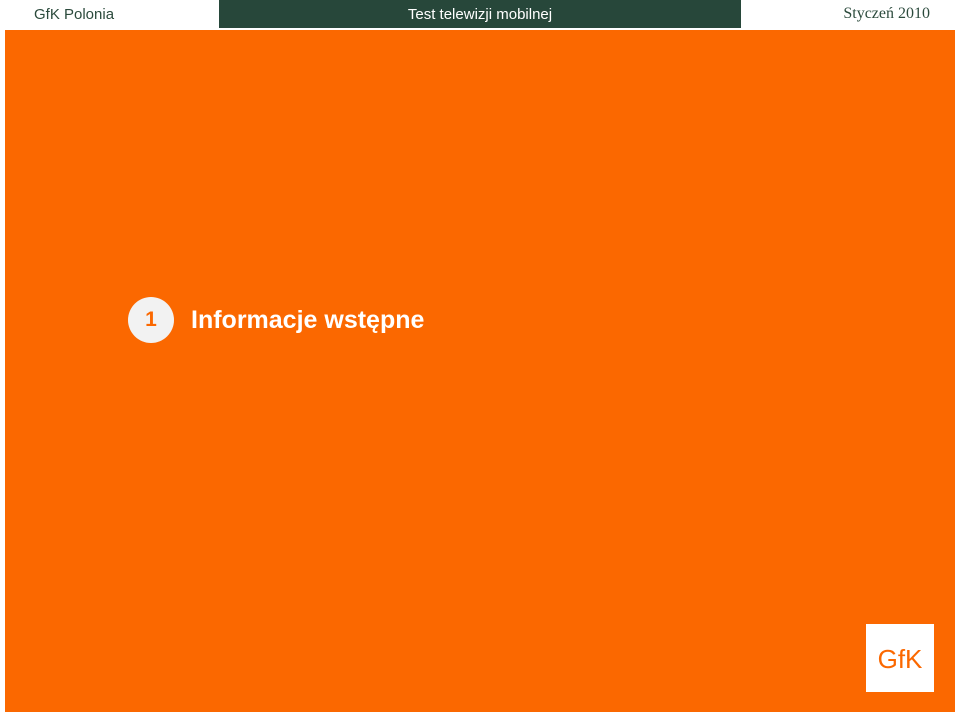 The width and height of the screenshot is (960, 716). What do you see at coordinates (308, 320) in the screenshot?
I see `section-title: Informacje wstępne` at bounding box center [308, 320].